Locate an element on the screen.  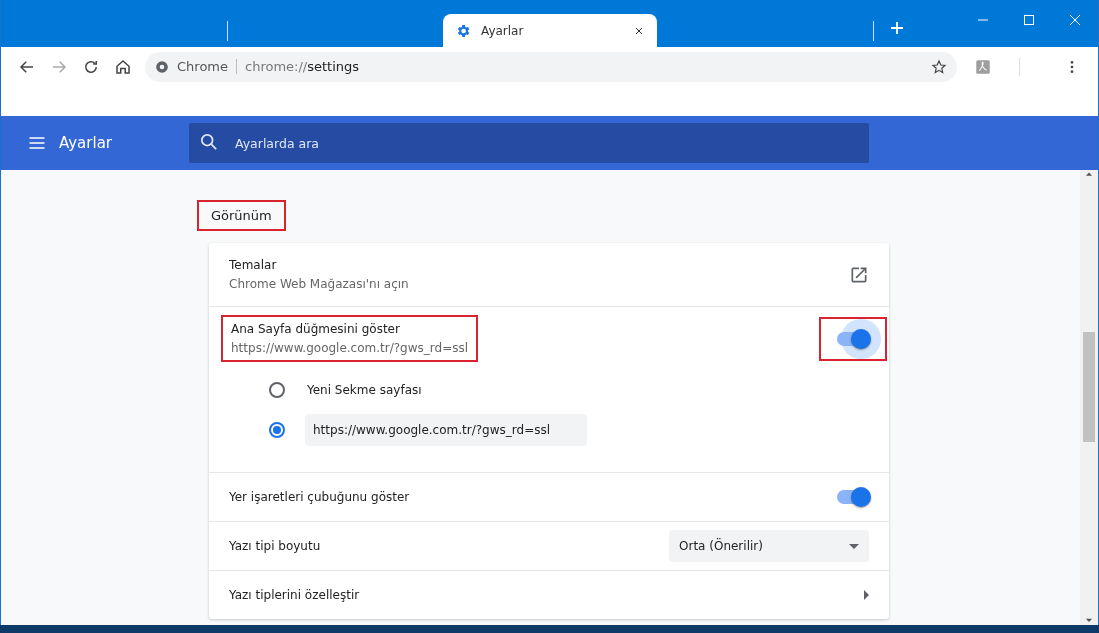
star-icon is located at coordinates (939, 66).